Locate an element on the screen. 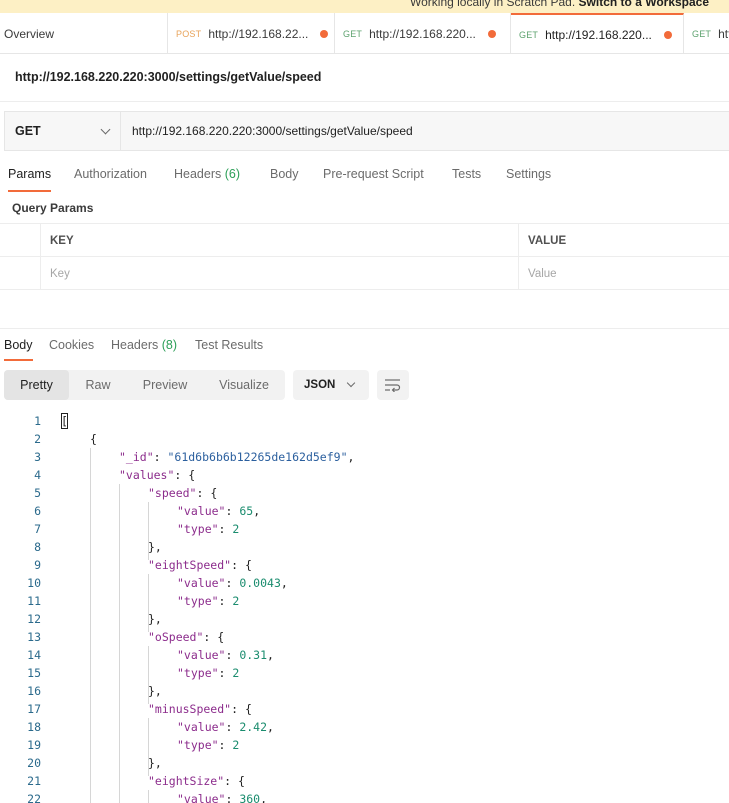 The image size is (729, 803). format-pretty-button: Pretty is located at coordinates (36, 385).